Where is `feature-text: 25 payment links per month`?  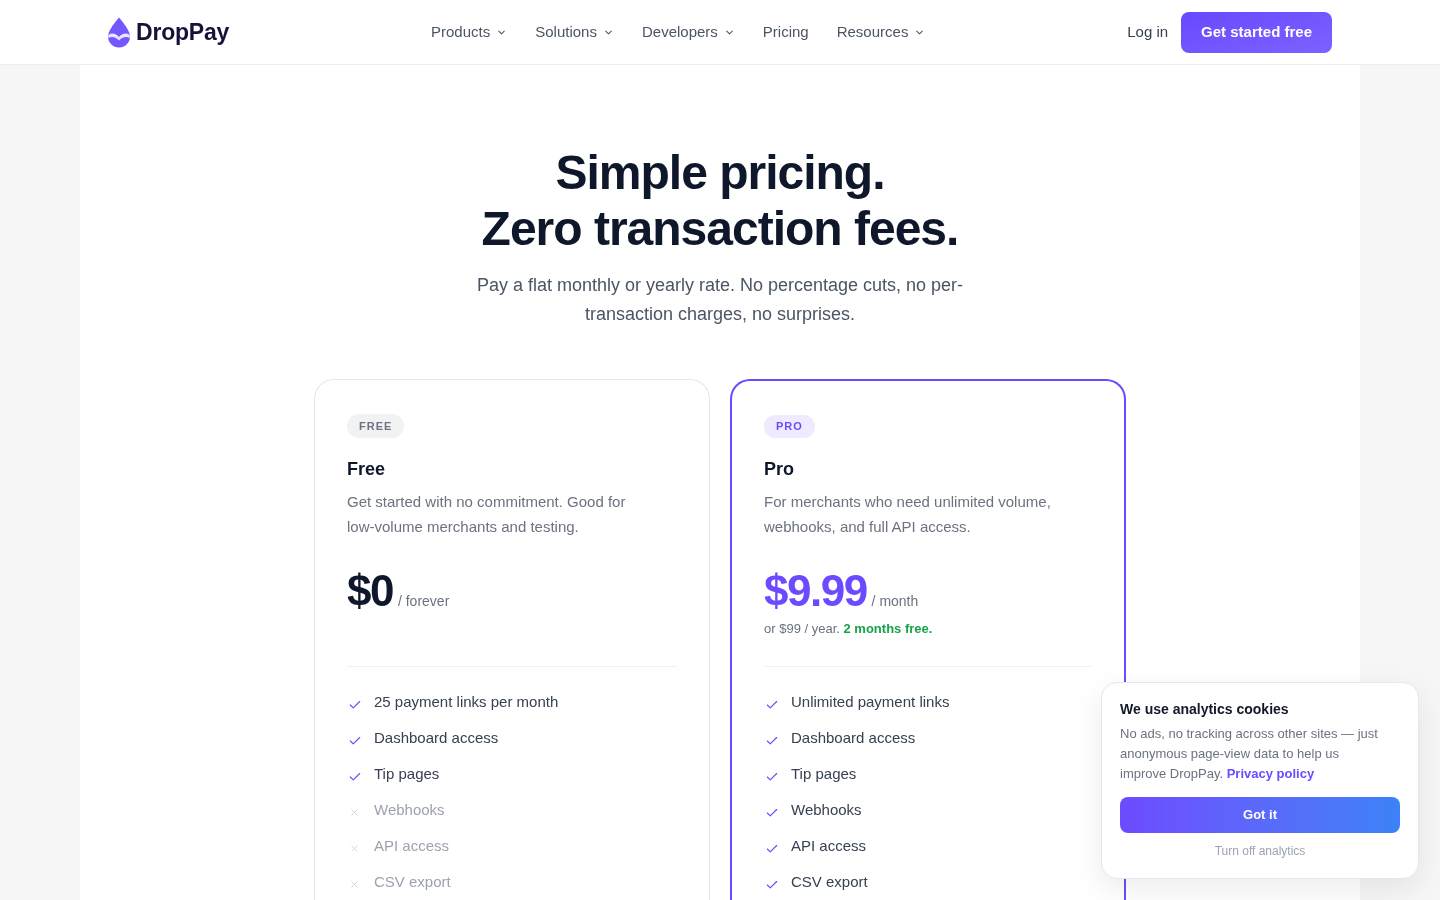 feature-text: 25 payment links per month is located at coordinates (466, 702).